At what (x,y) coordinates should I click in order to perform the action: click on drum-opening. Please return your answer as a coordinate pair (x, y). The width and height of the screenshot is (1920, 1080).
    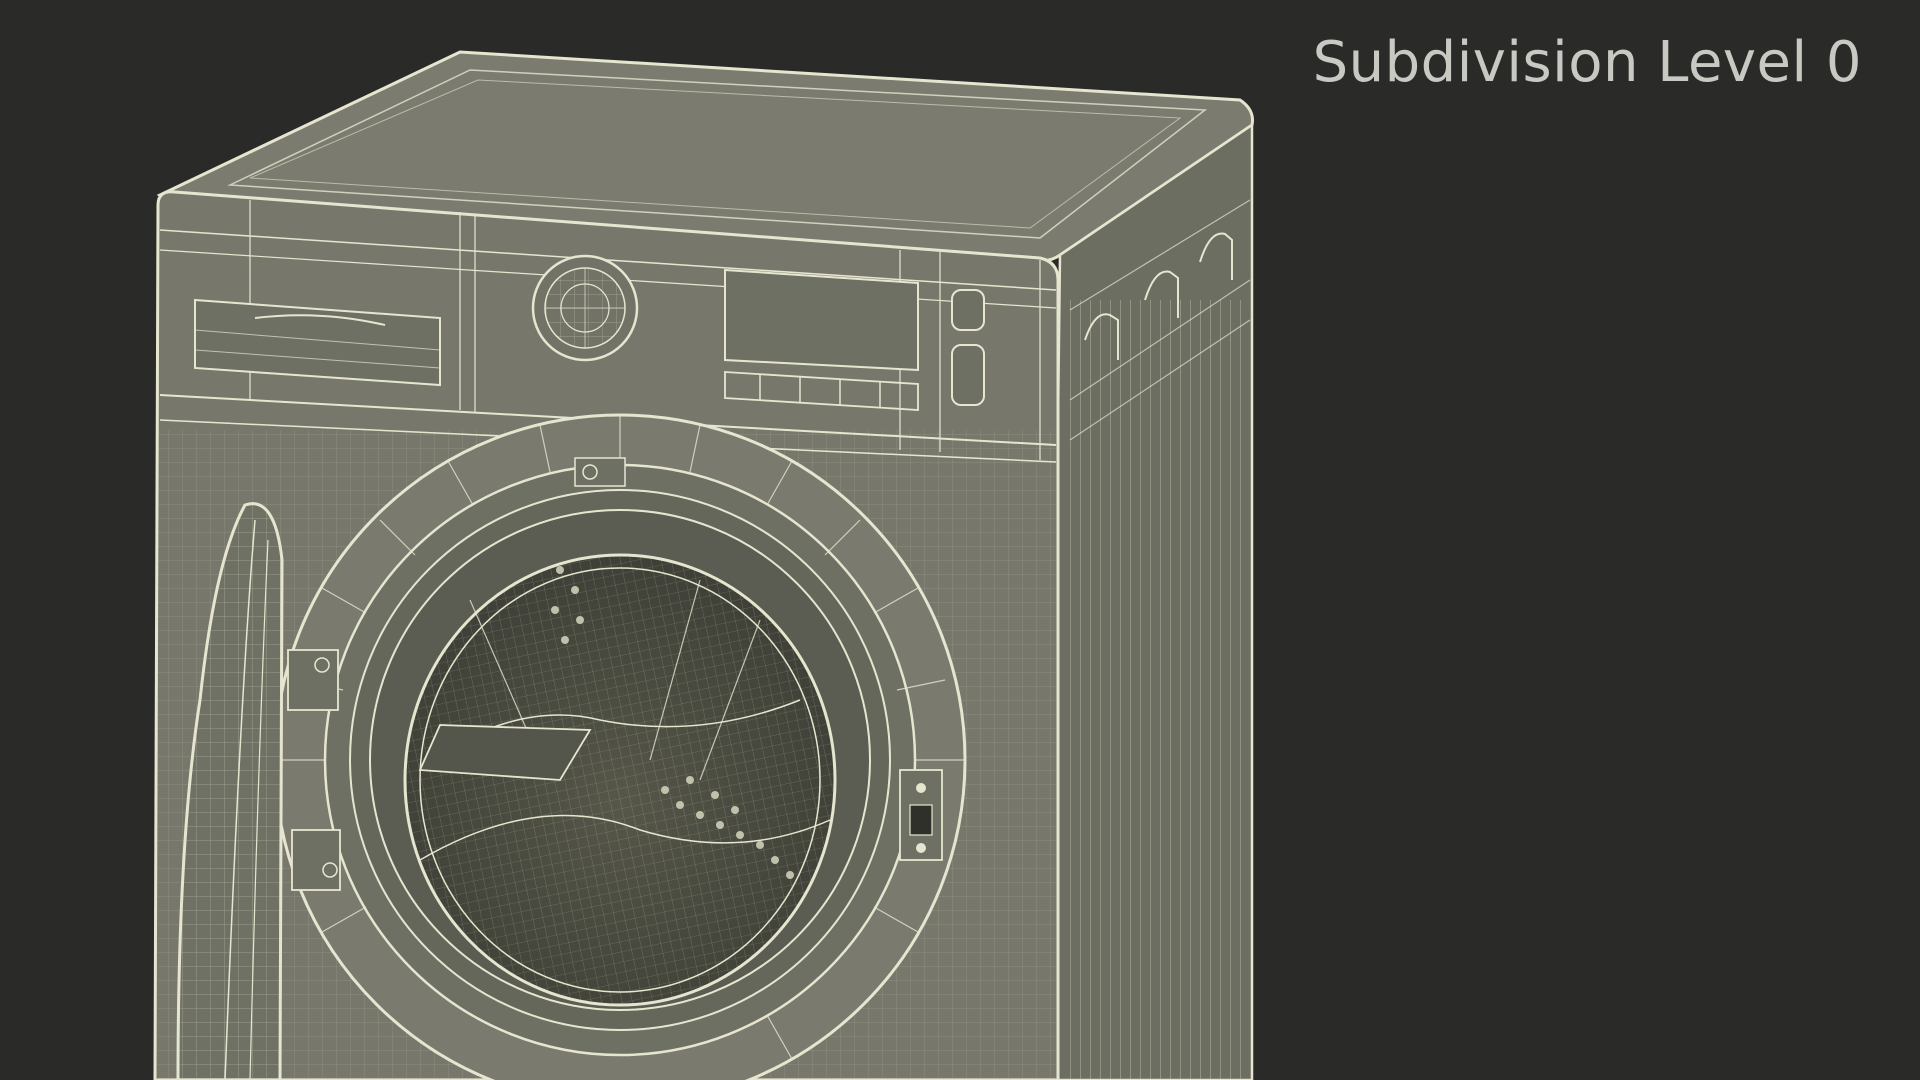
    Looking at the image, I should click on (620, 780).